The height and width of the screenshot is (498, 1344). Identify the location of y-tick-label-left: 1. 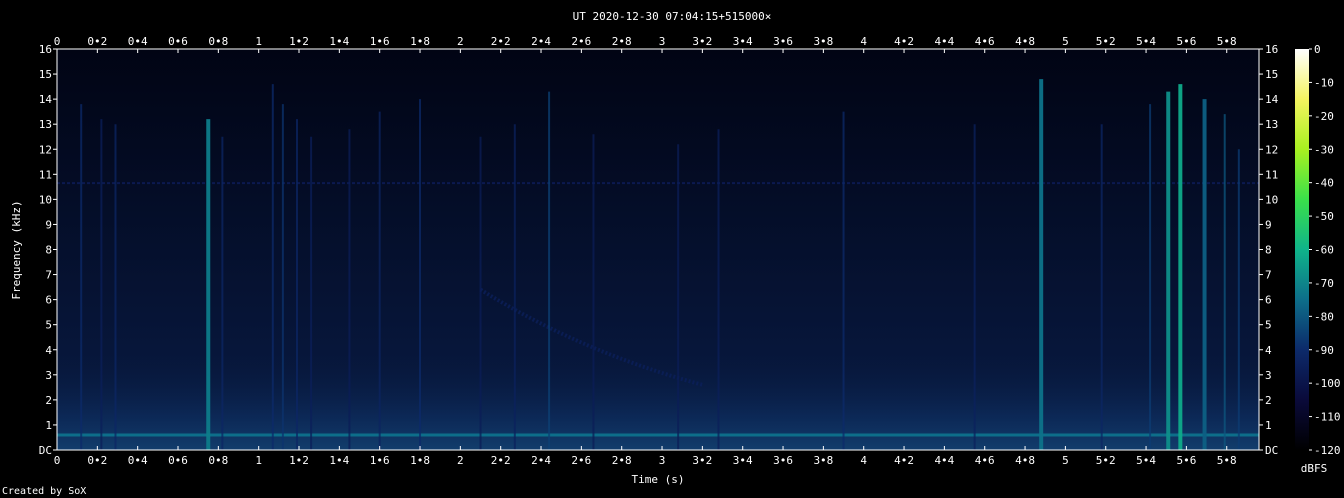
(48, 425).